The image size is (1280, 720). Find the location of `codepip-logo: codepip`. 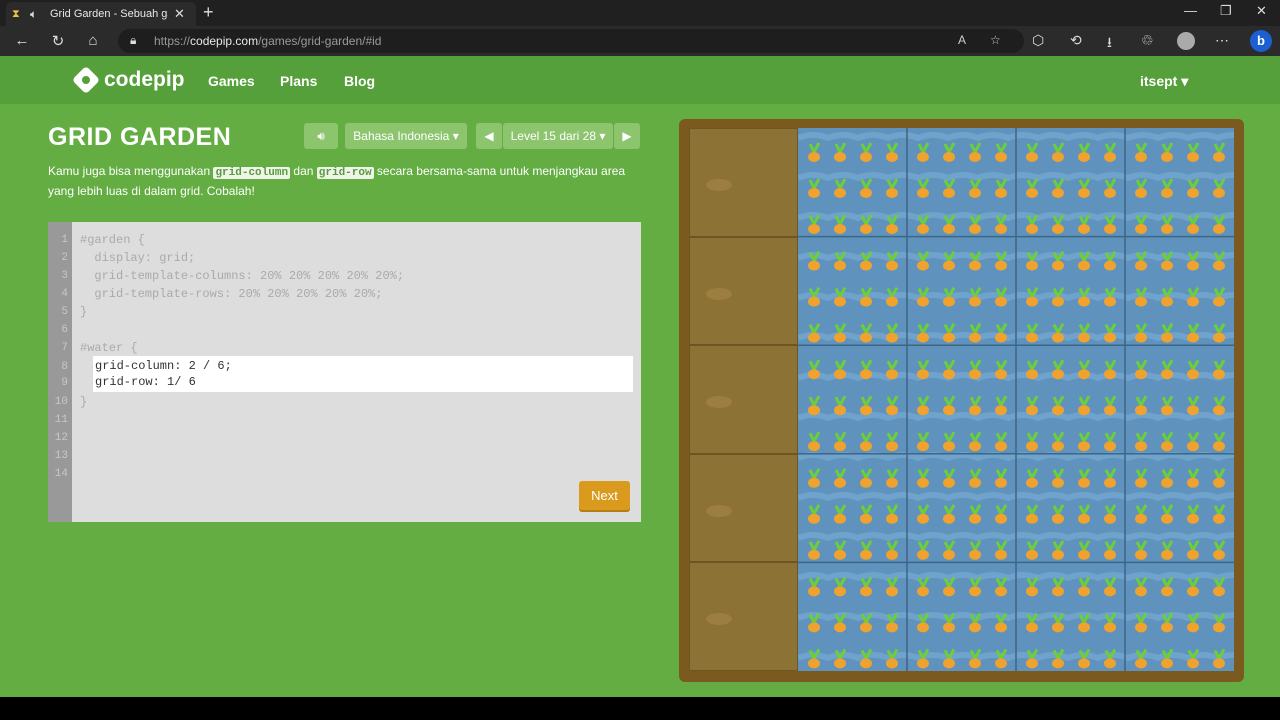

codepip-logo: codepip is located at coordinates (128, 80).